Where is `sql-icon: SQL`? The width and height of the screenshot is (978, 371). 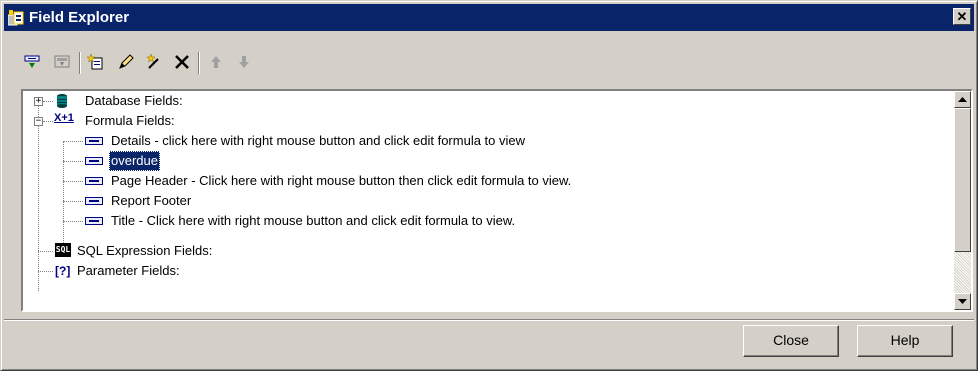 sql-icon: SQL is located at coordinates (63, 250).